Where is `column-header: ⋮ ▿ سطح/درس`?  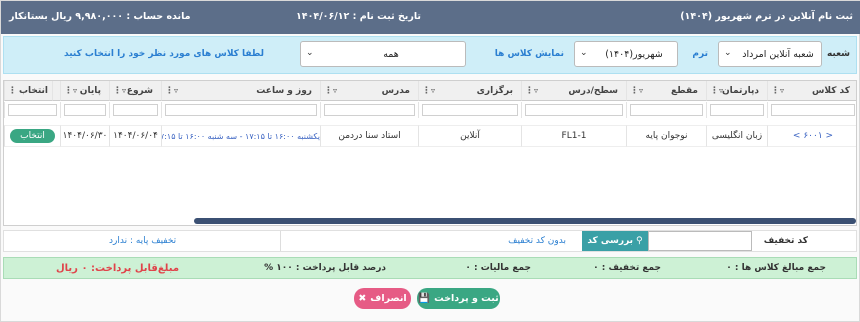
column-header: ⋮ ▿ سطح/درس is located at coordinates (573, 91).